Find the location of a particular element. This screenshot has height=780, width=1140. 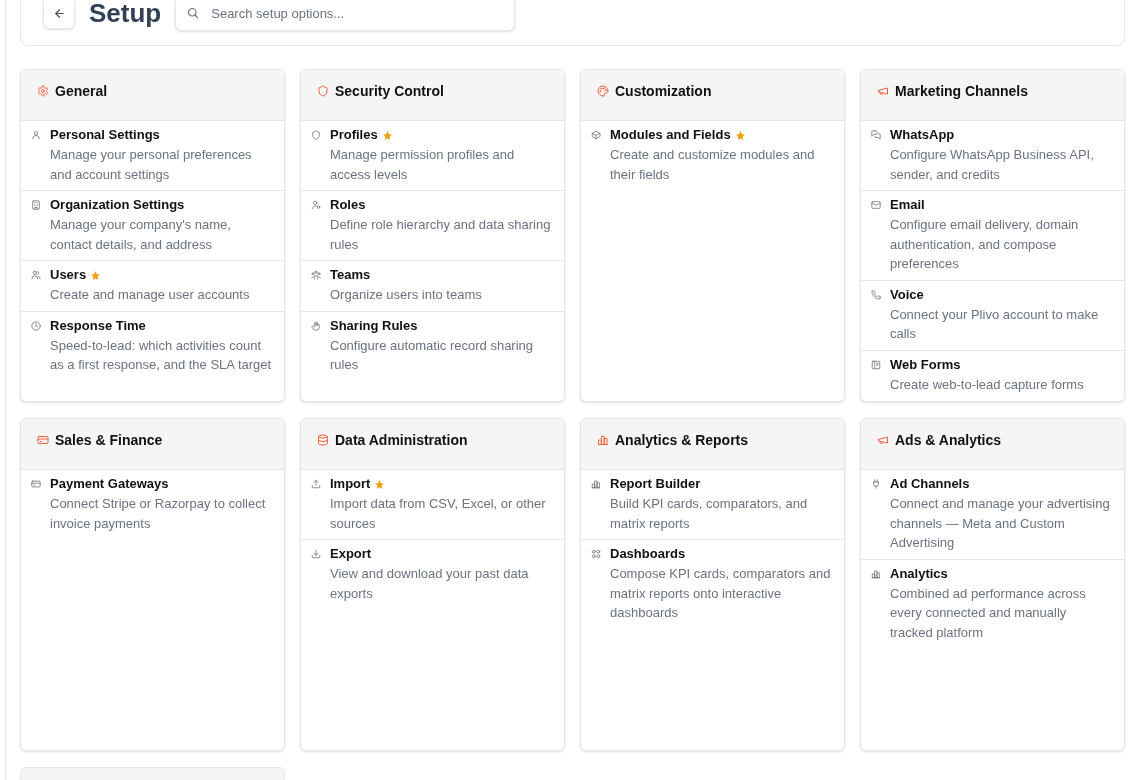

settings-item: Web Forms Create web-to-lead capture forms is located at coordinates (992, 375).